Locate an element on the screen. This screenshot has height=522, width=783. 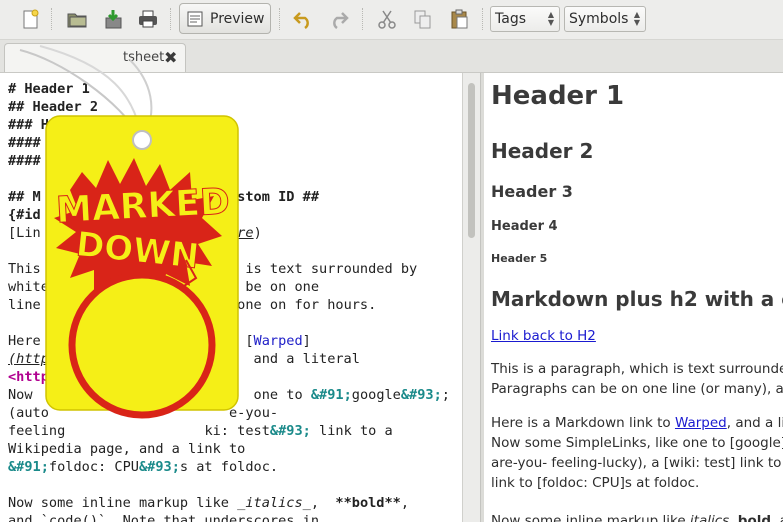
tab-label: tsheet is located at coordinates (144, 57).